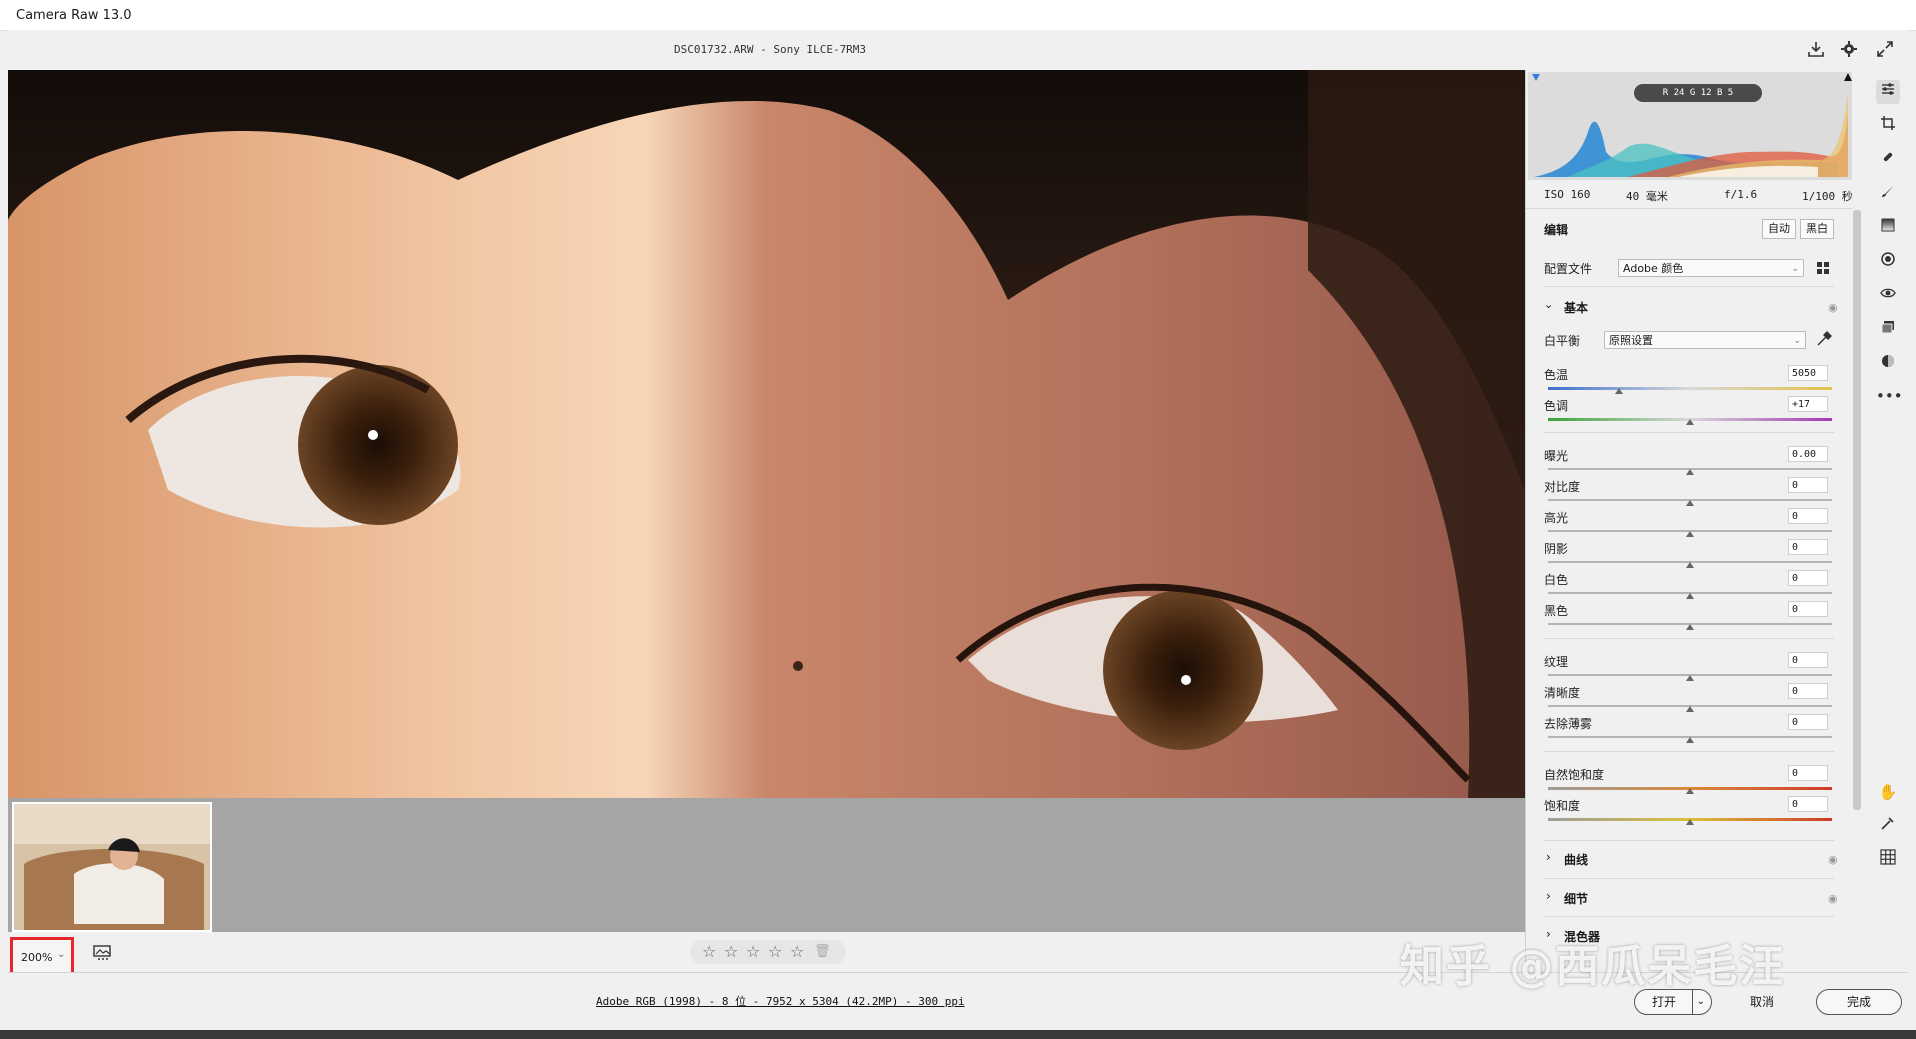  Describe the element at coordinates (1859, 1002) in the screenshot. I see `done-button: 完成` at that location.